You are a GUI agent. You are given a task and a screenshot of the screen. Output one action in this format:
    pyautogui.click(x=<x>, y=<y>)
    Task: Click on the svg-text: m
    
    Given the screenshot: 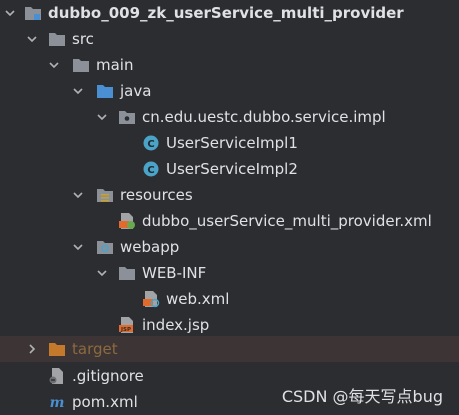 What is the action you would take?
    pyautogui.click(x=57, y=403)
    